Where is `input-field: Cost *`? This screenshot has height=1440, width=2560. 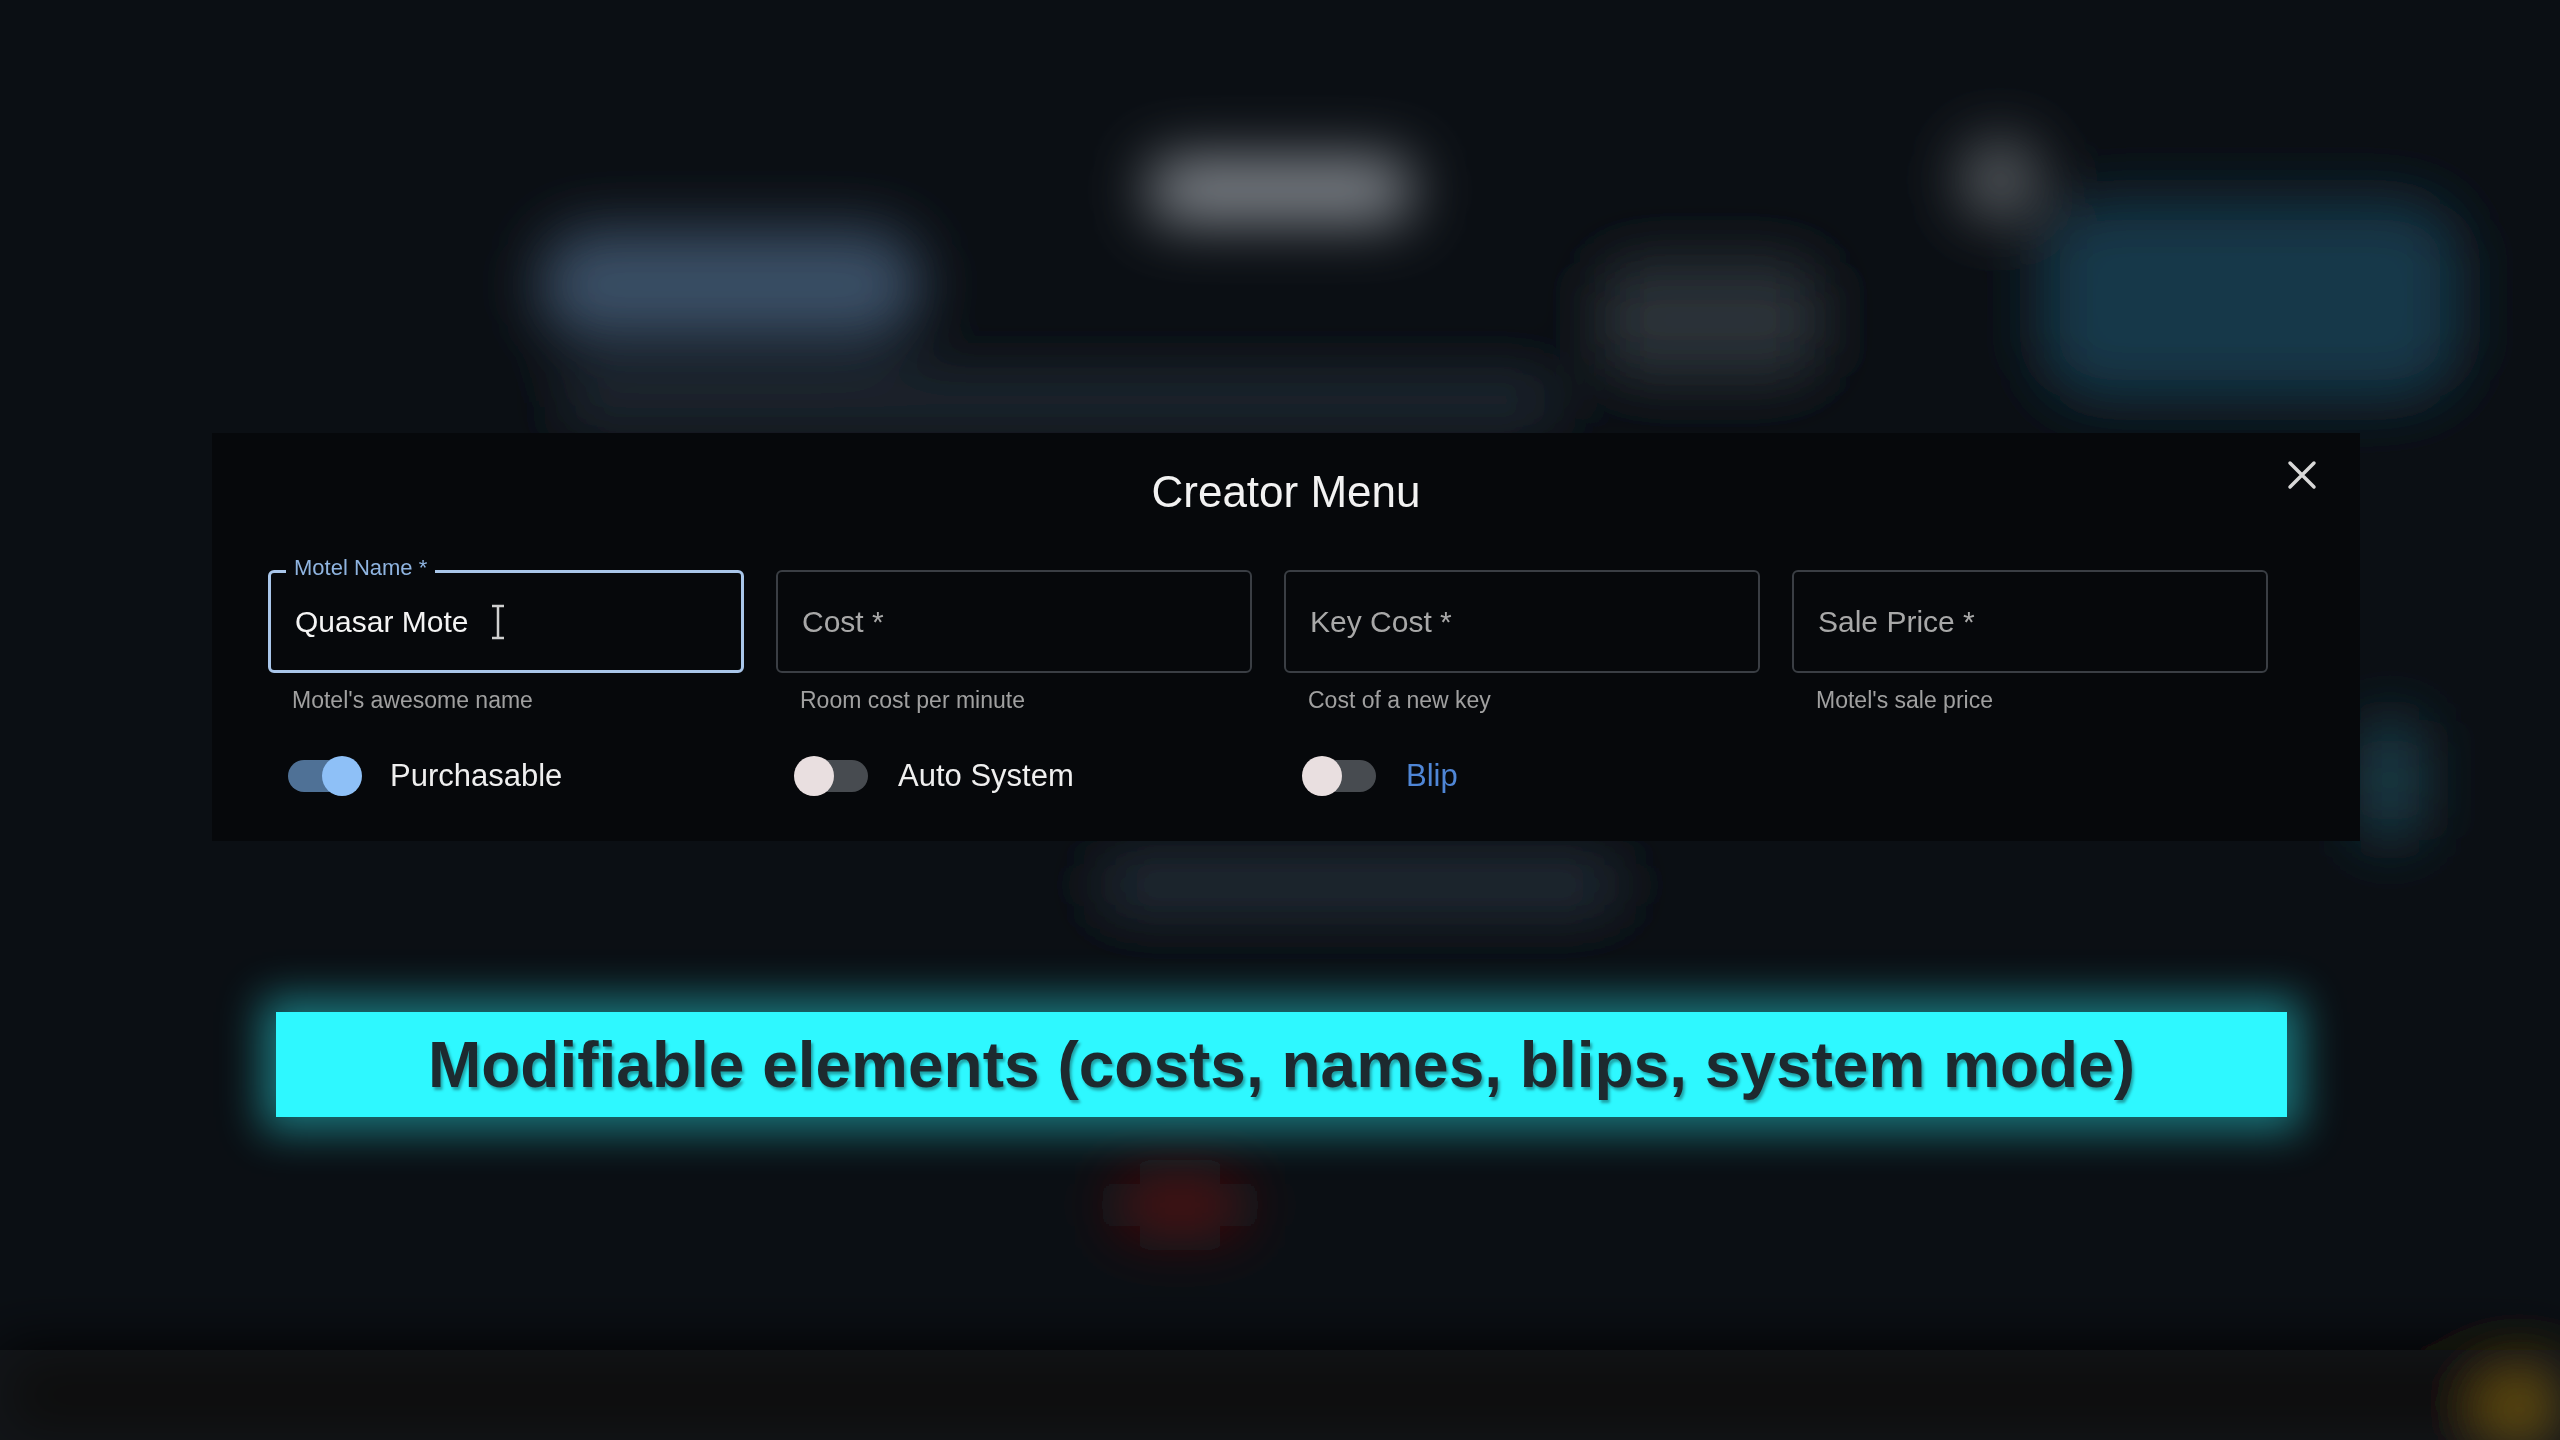
input-field: Cost * is located at coordinates (1014, 622).